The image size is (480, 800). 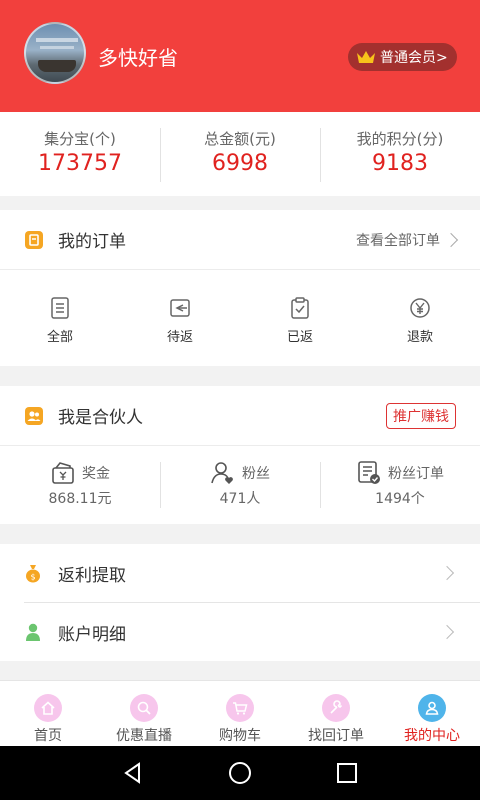 I want to click on member-level-button: 普通会员>, so click(x=402, y=57).